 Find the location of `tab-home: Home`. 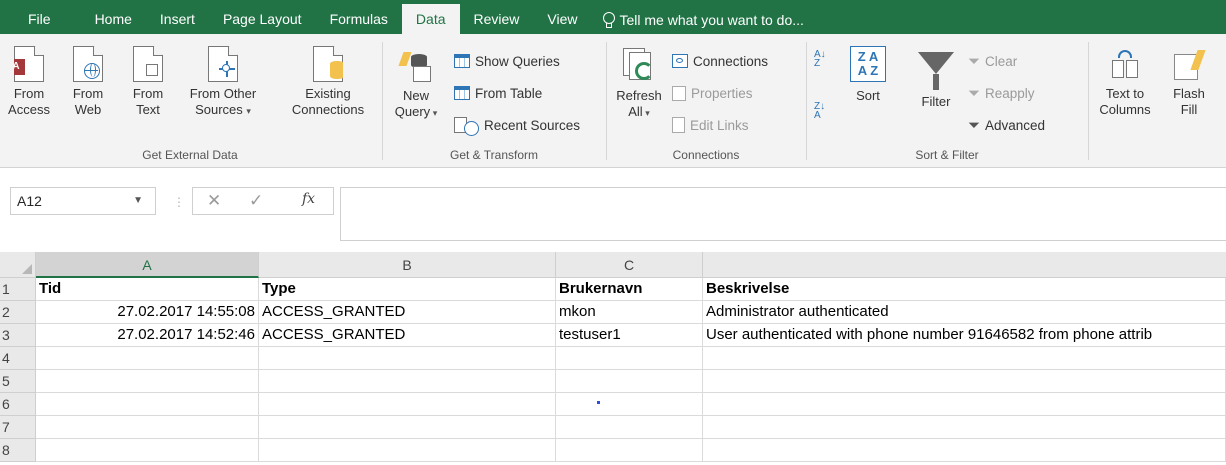

tab-home: Home is located at coordinates (113, 20).